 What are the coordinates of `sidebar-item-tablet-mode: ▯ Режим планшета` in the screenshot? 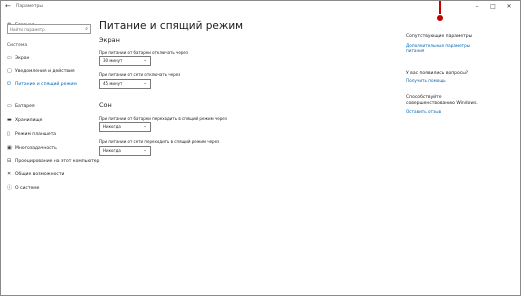 It's located at (31, 135).